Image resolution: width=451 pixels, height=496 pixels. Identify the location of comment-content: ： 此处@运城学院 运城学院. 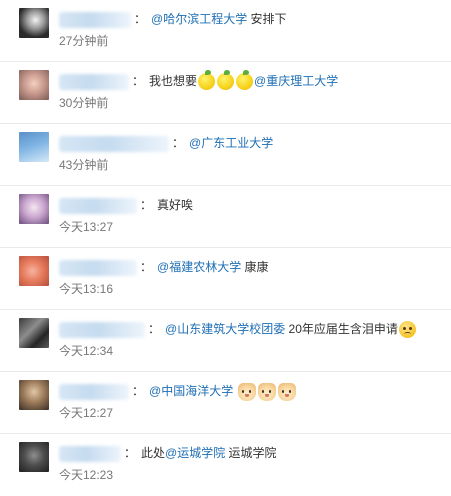
(251, 453).